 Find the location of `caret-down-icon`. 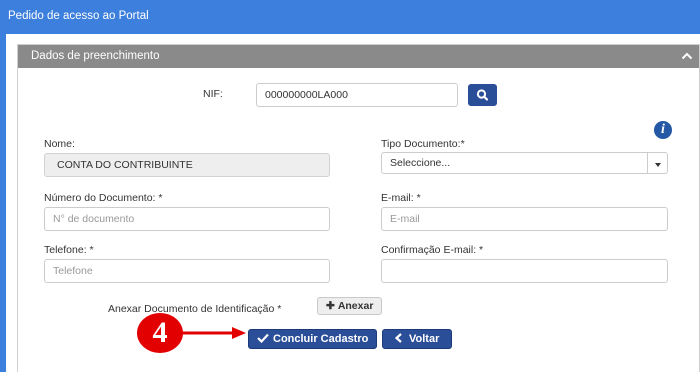

caret-down-icon is located at coordinates (658, 165).